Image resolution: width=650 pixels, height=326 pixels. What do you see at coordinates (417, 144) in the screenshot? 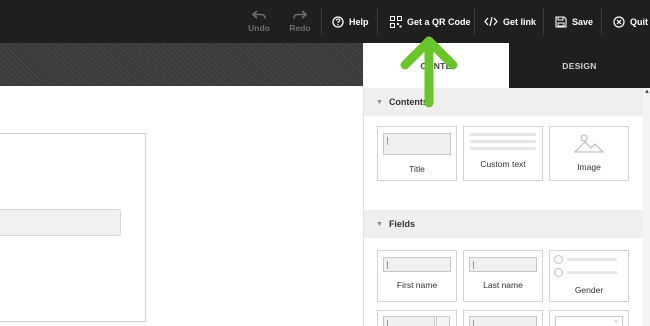
I see `title-placeholder-box` at bounding box center [417, 144].